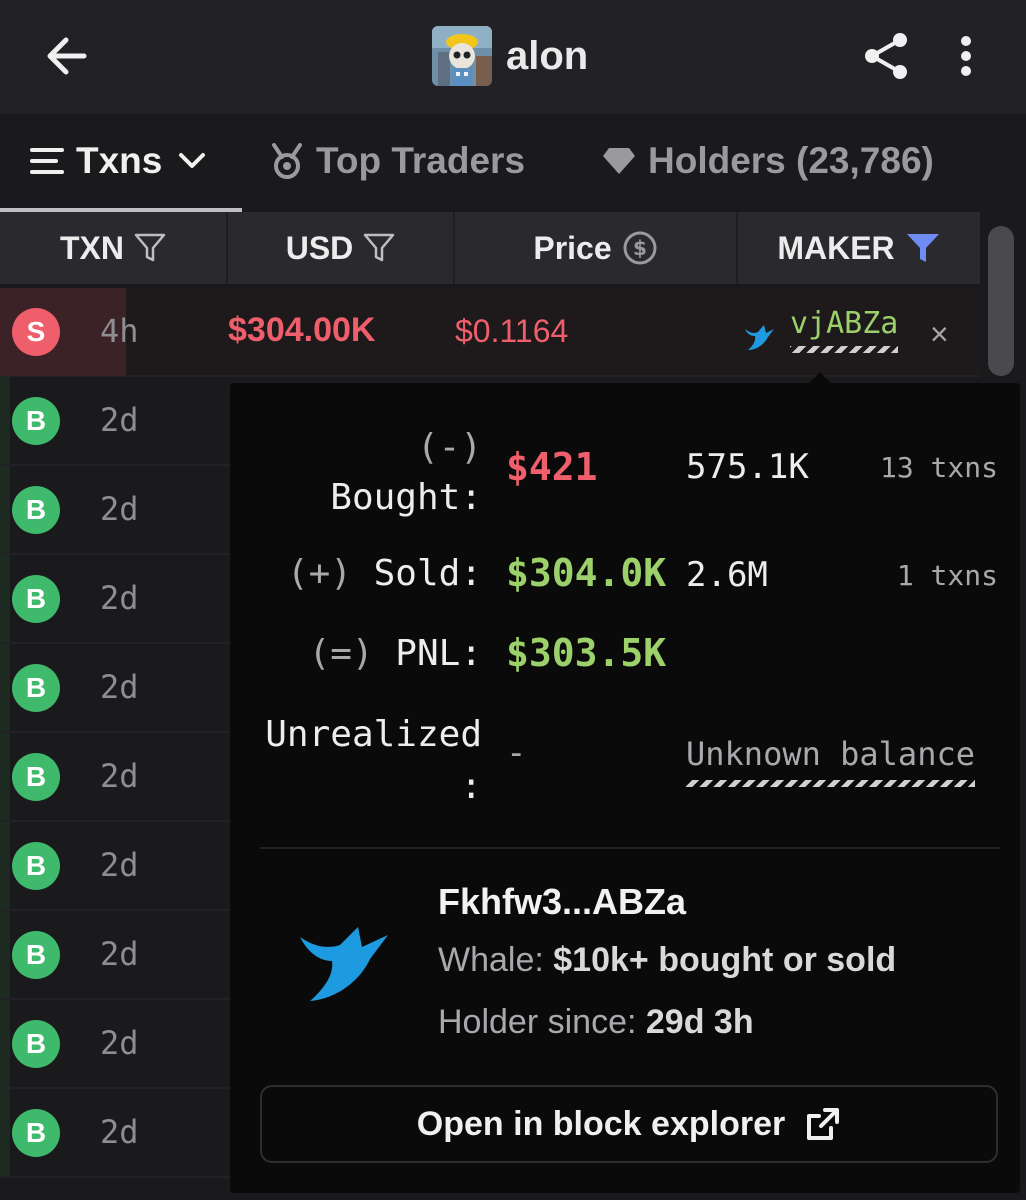  Describe the element at coordinates (92, 247) in the screenshot. I see `column-header-txn-label: TXN` at that location.